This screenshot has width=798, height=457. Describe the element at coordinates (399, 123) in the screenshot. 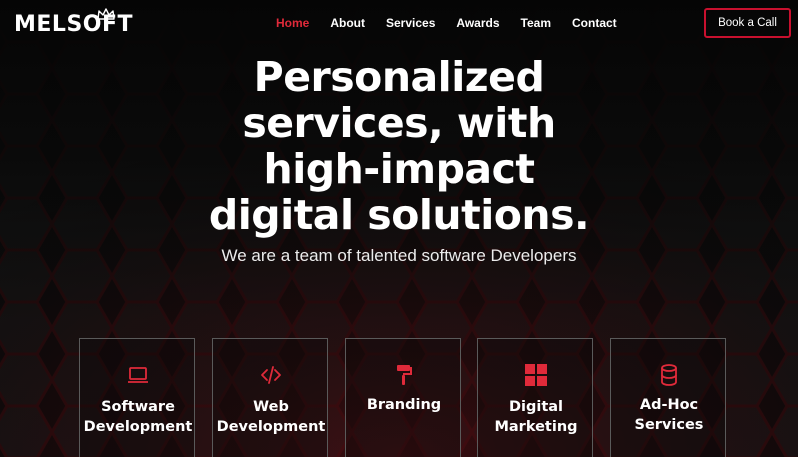

I see `hero-headline-line: services, with` at that location.